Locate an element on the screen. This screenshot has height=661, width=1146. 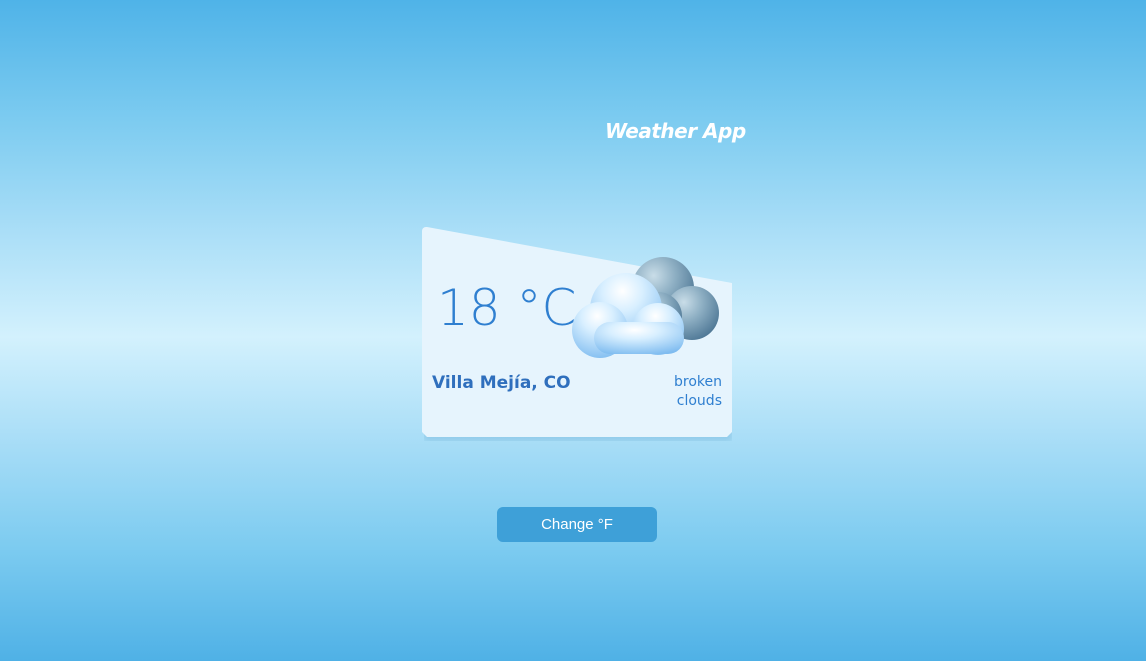
broken-clouds-icon is located at coordinates (645, 307).